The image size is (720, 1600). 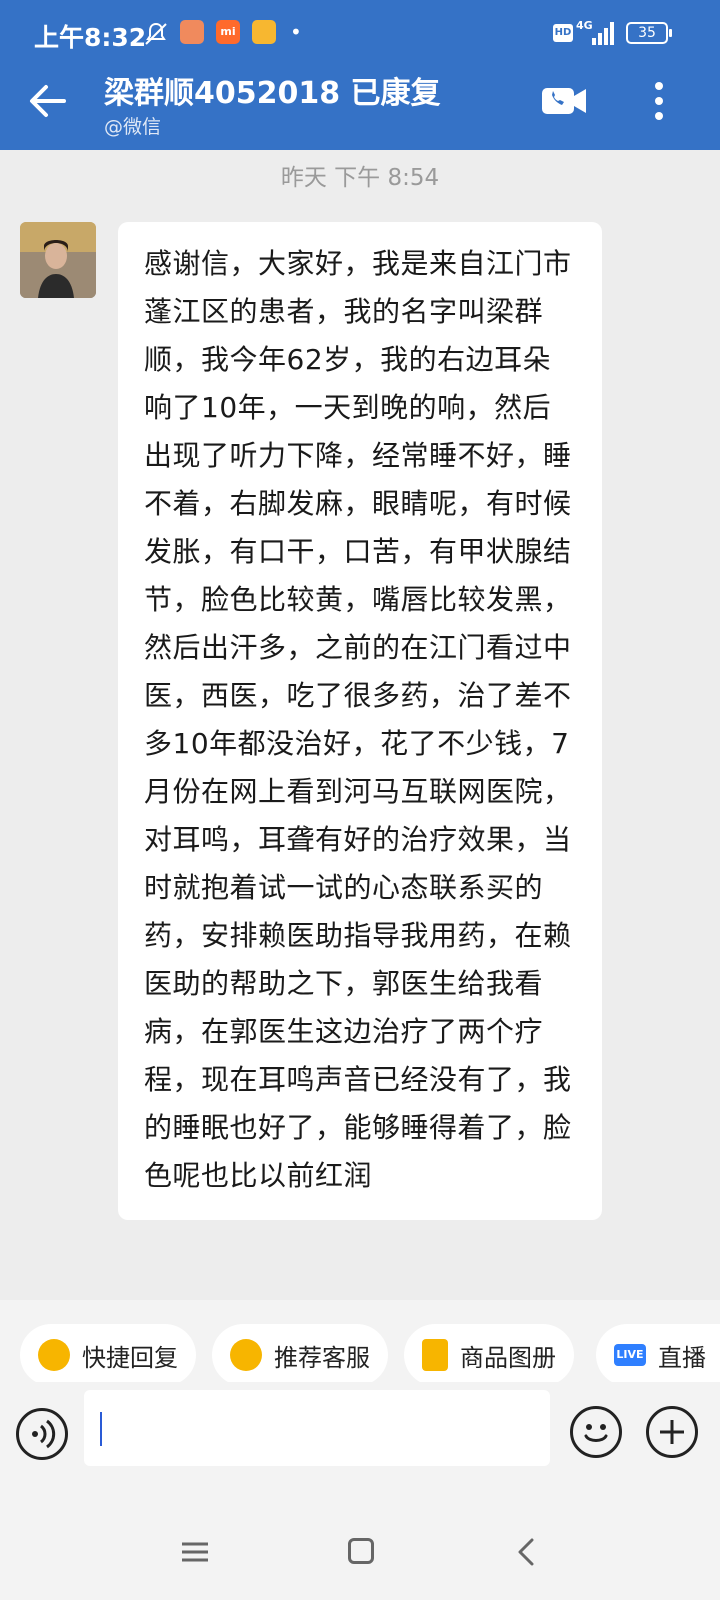 What do you see at coordinates (596, 1432) in the screenshot?
I see `emoji-icon` at bounding box center [596, 1432].